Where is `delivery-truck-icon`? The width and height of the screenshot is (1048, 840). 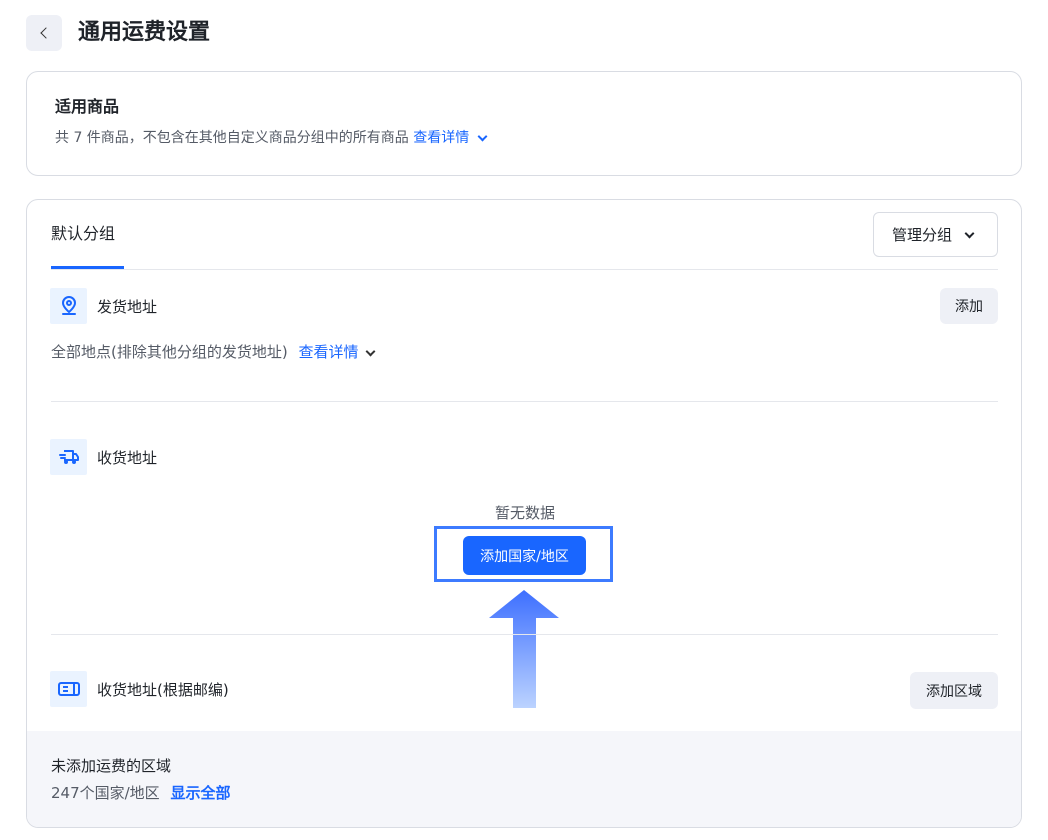 delivery-truck-icon is located at coordinates (68, 457).